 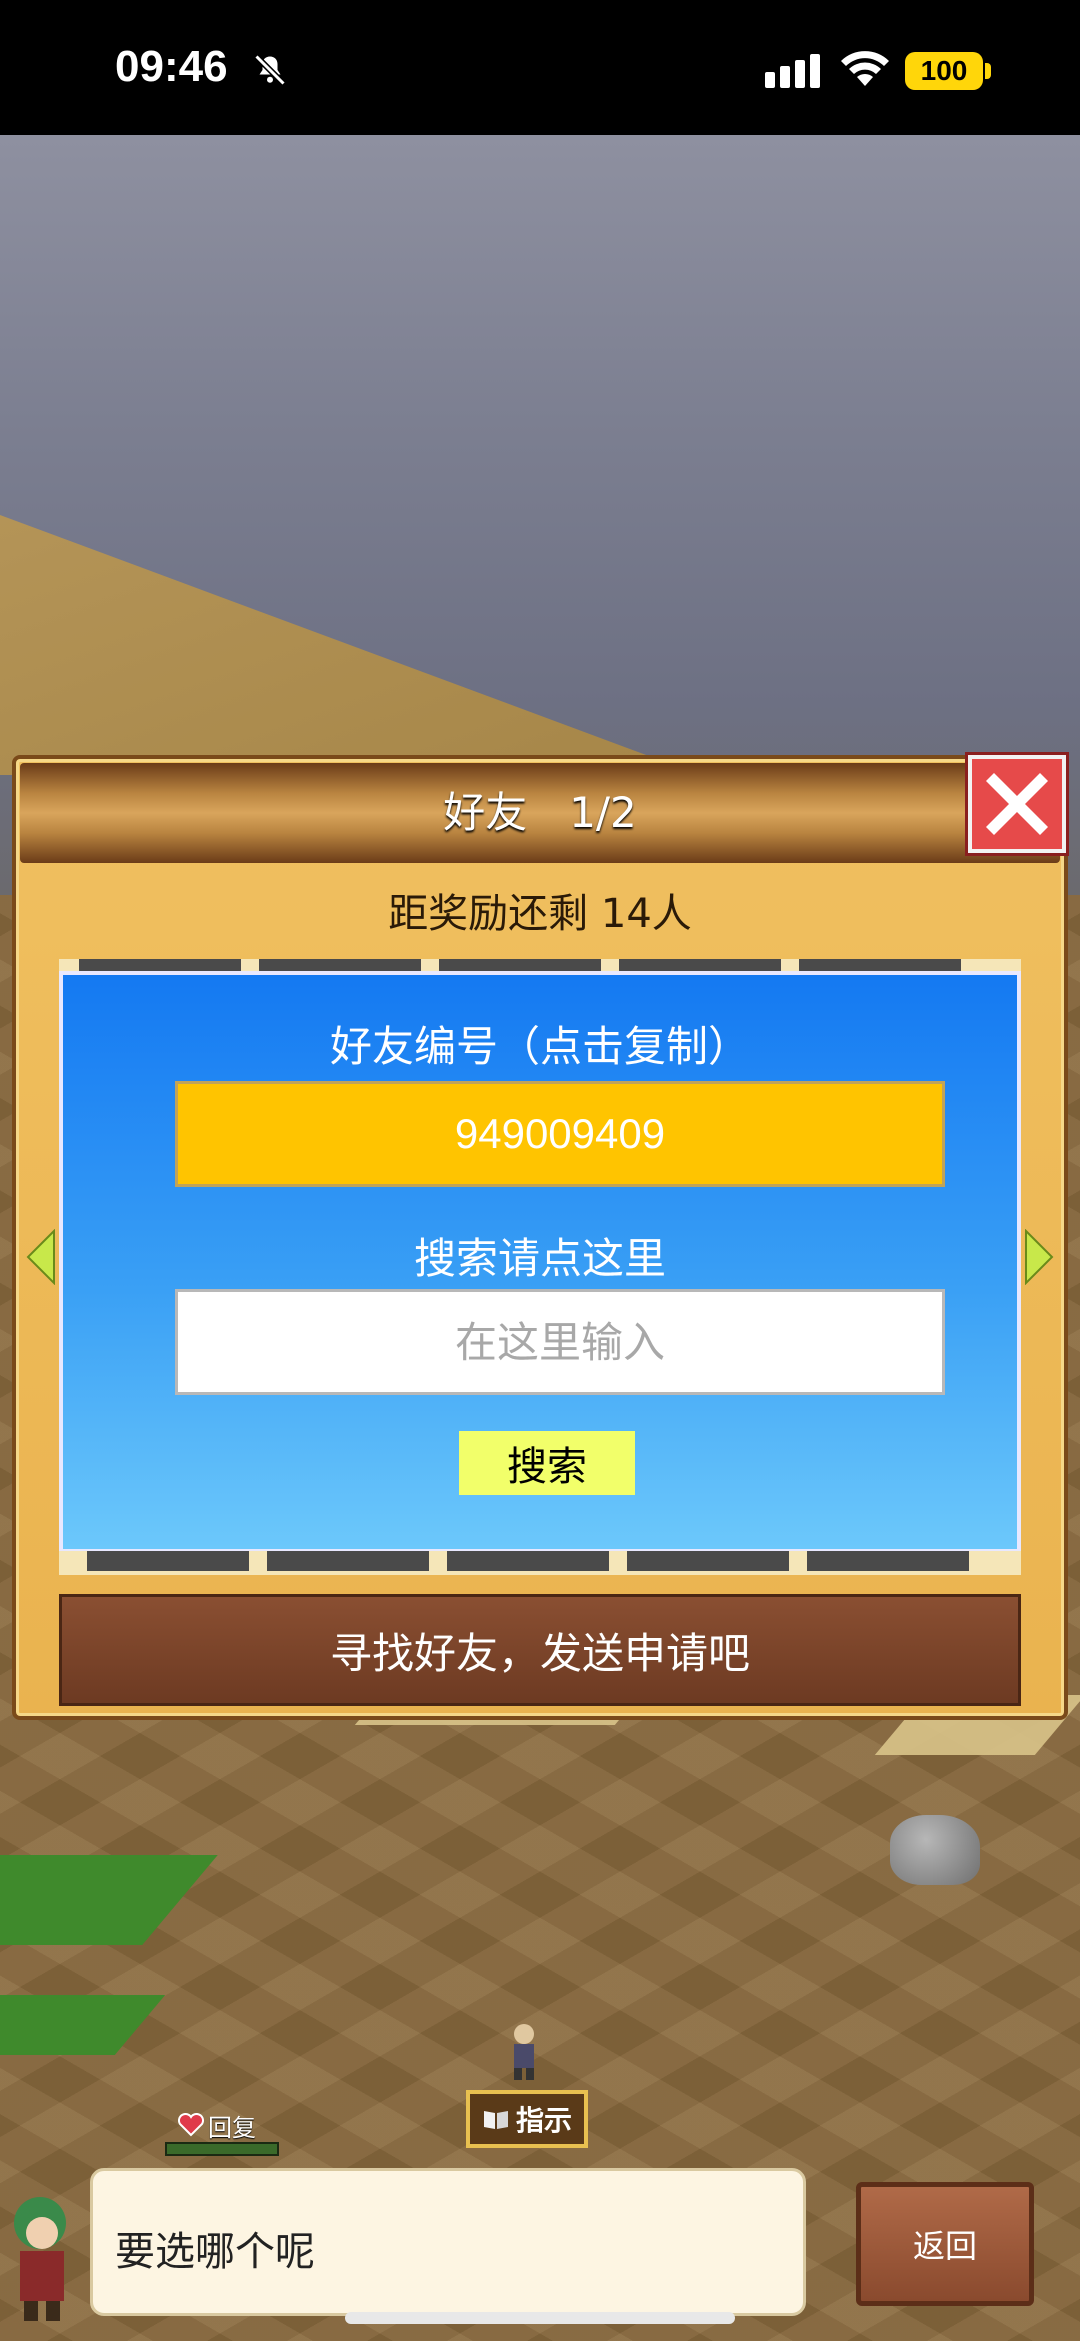 What do you see at coordinates (40, 2259) in the screenshot?
I see `advisor-avatar` at bounding box center [40, 2259].